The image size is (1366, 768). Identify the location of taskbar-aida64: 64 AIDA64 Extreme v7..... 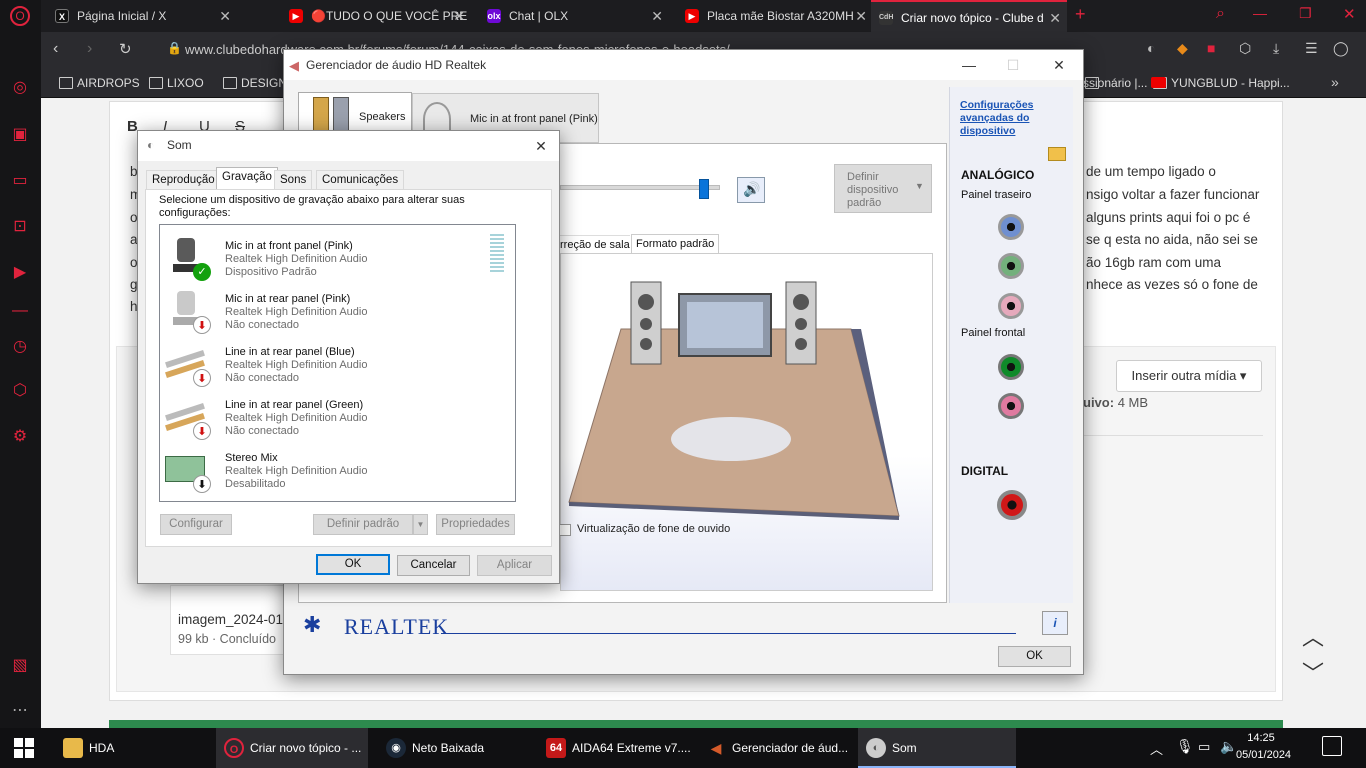
(617, 748).